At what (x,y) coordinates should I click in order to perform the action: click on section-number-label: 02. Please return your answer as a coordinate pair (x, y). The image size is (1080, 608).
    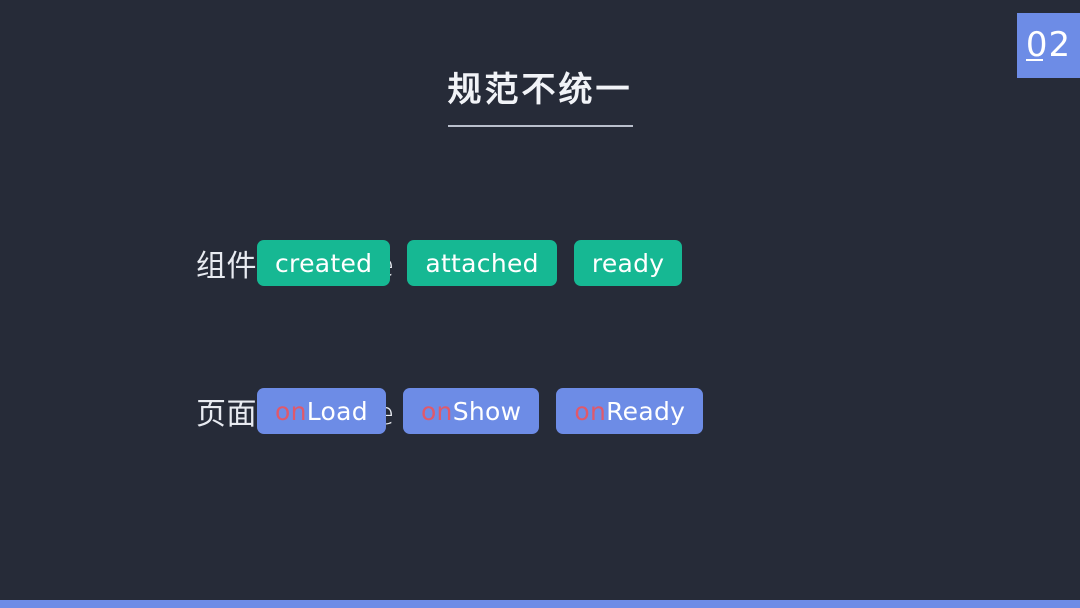
    Looking at the image, I should click on (1048, 44).